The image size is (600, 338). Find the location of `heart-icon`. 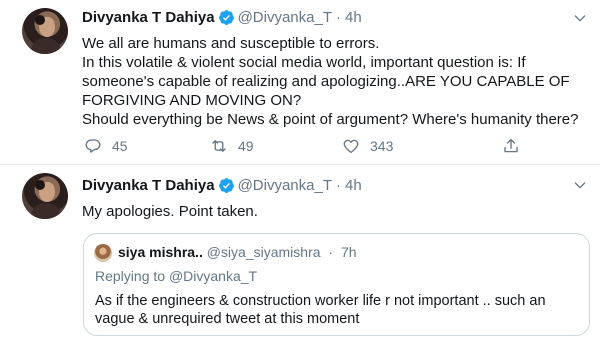

heart-icon is located at coordinates (351, 146).